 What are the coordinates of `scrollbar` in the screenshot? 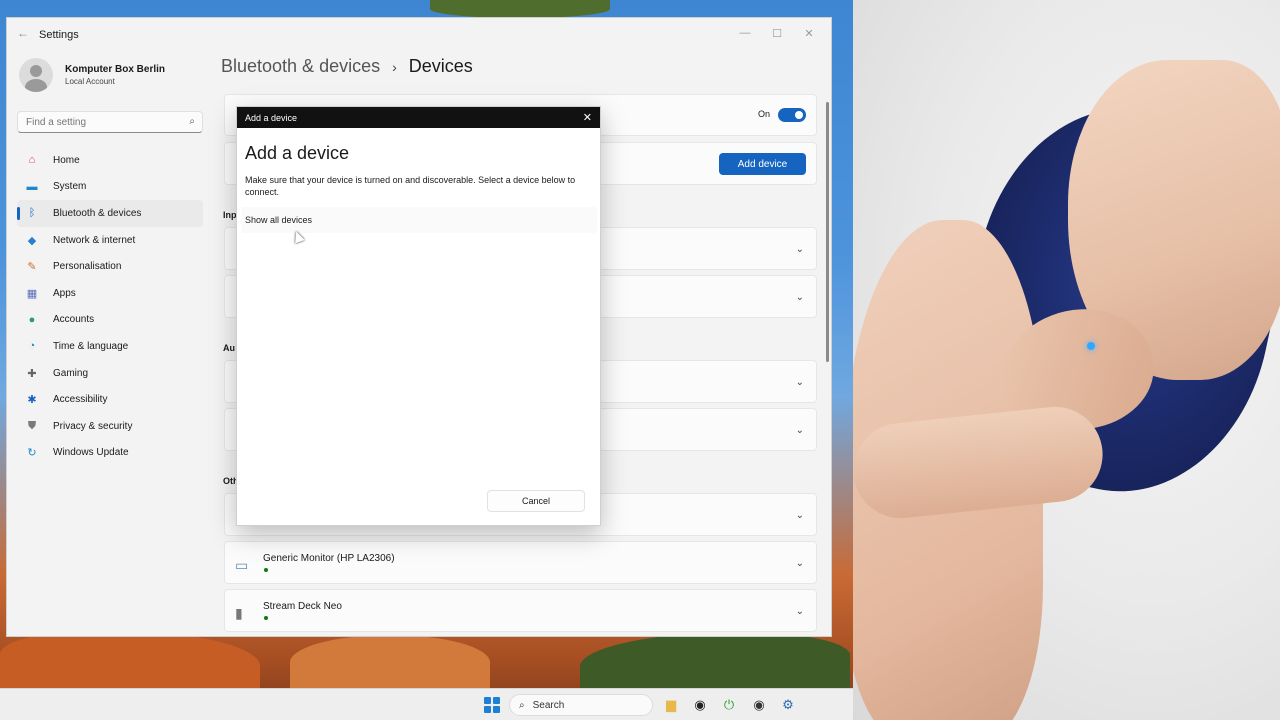 It's located at (827, 232).